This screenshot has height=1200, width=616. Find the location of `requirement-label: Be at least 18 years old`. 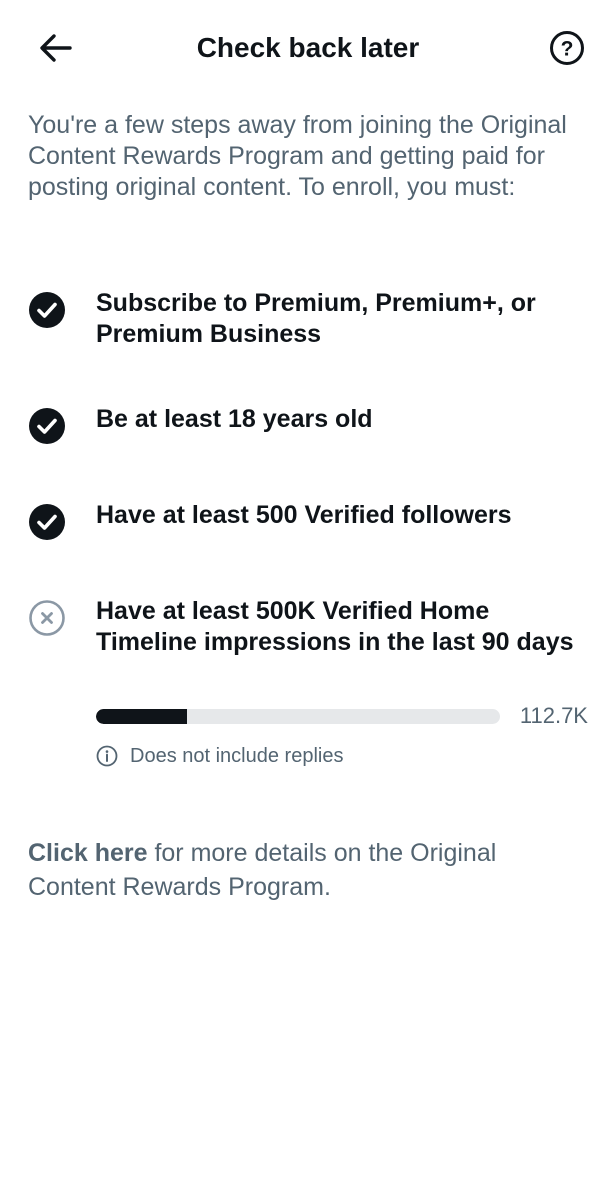

requirement-label: Be at least 18 years old is located at coordinates (234, 419).